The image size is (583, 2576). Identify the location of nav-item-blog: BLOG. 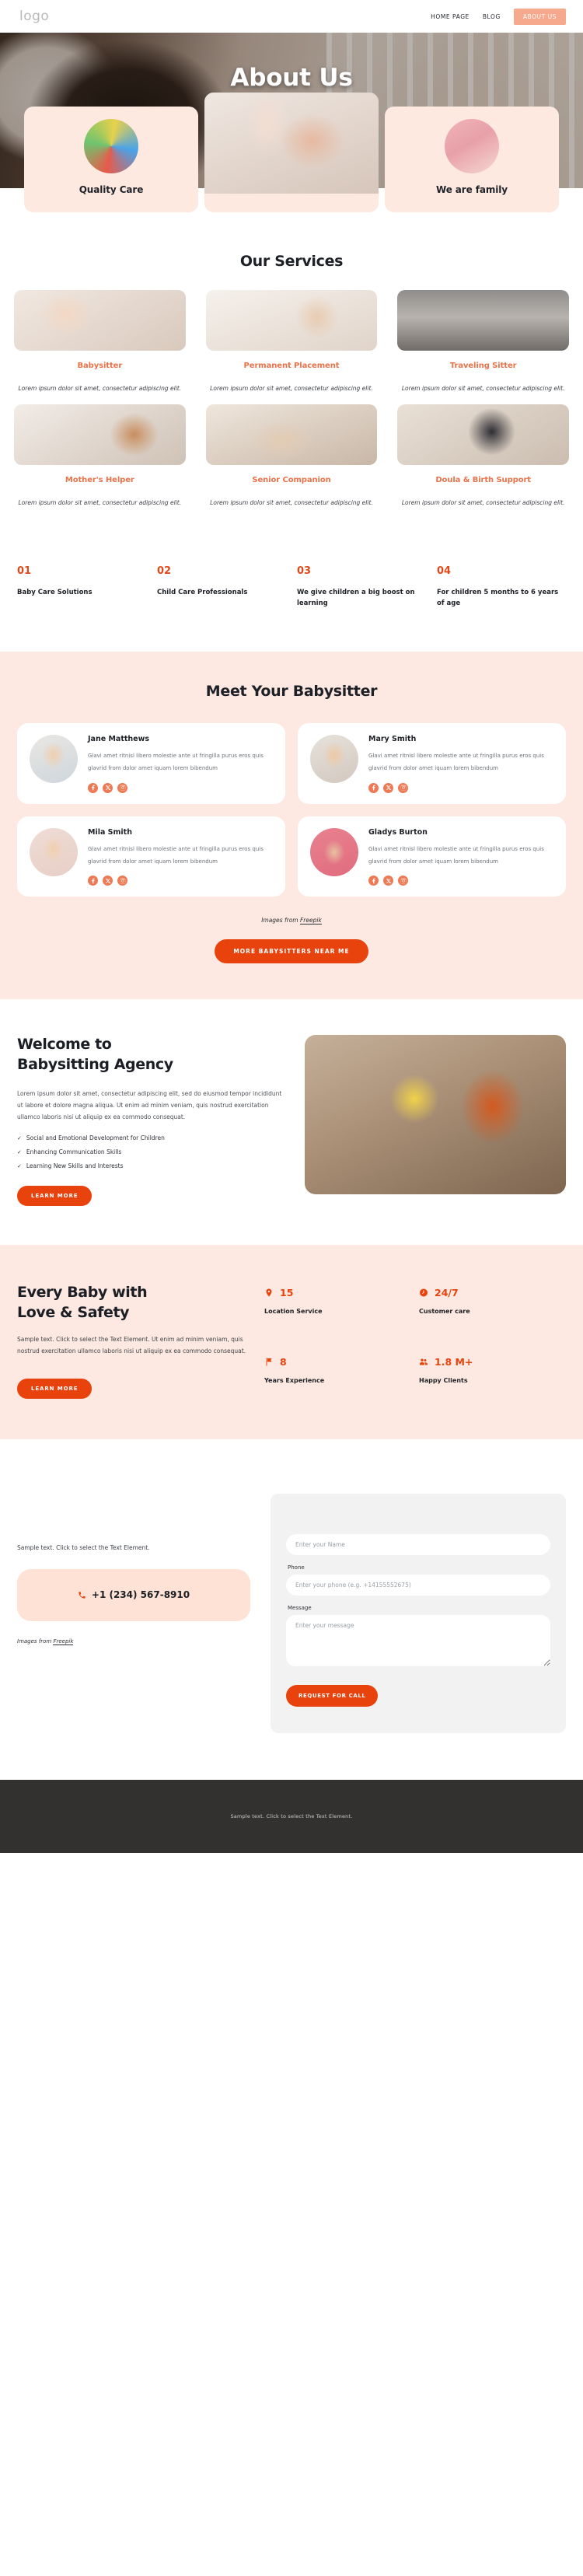
(492, 16).